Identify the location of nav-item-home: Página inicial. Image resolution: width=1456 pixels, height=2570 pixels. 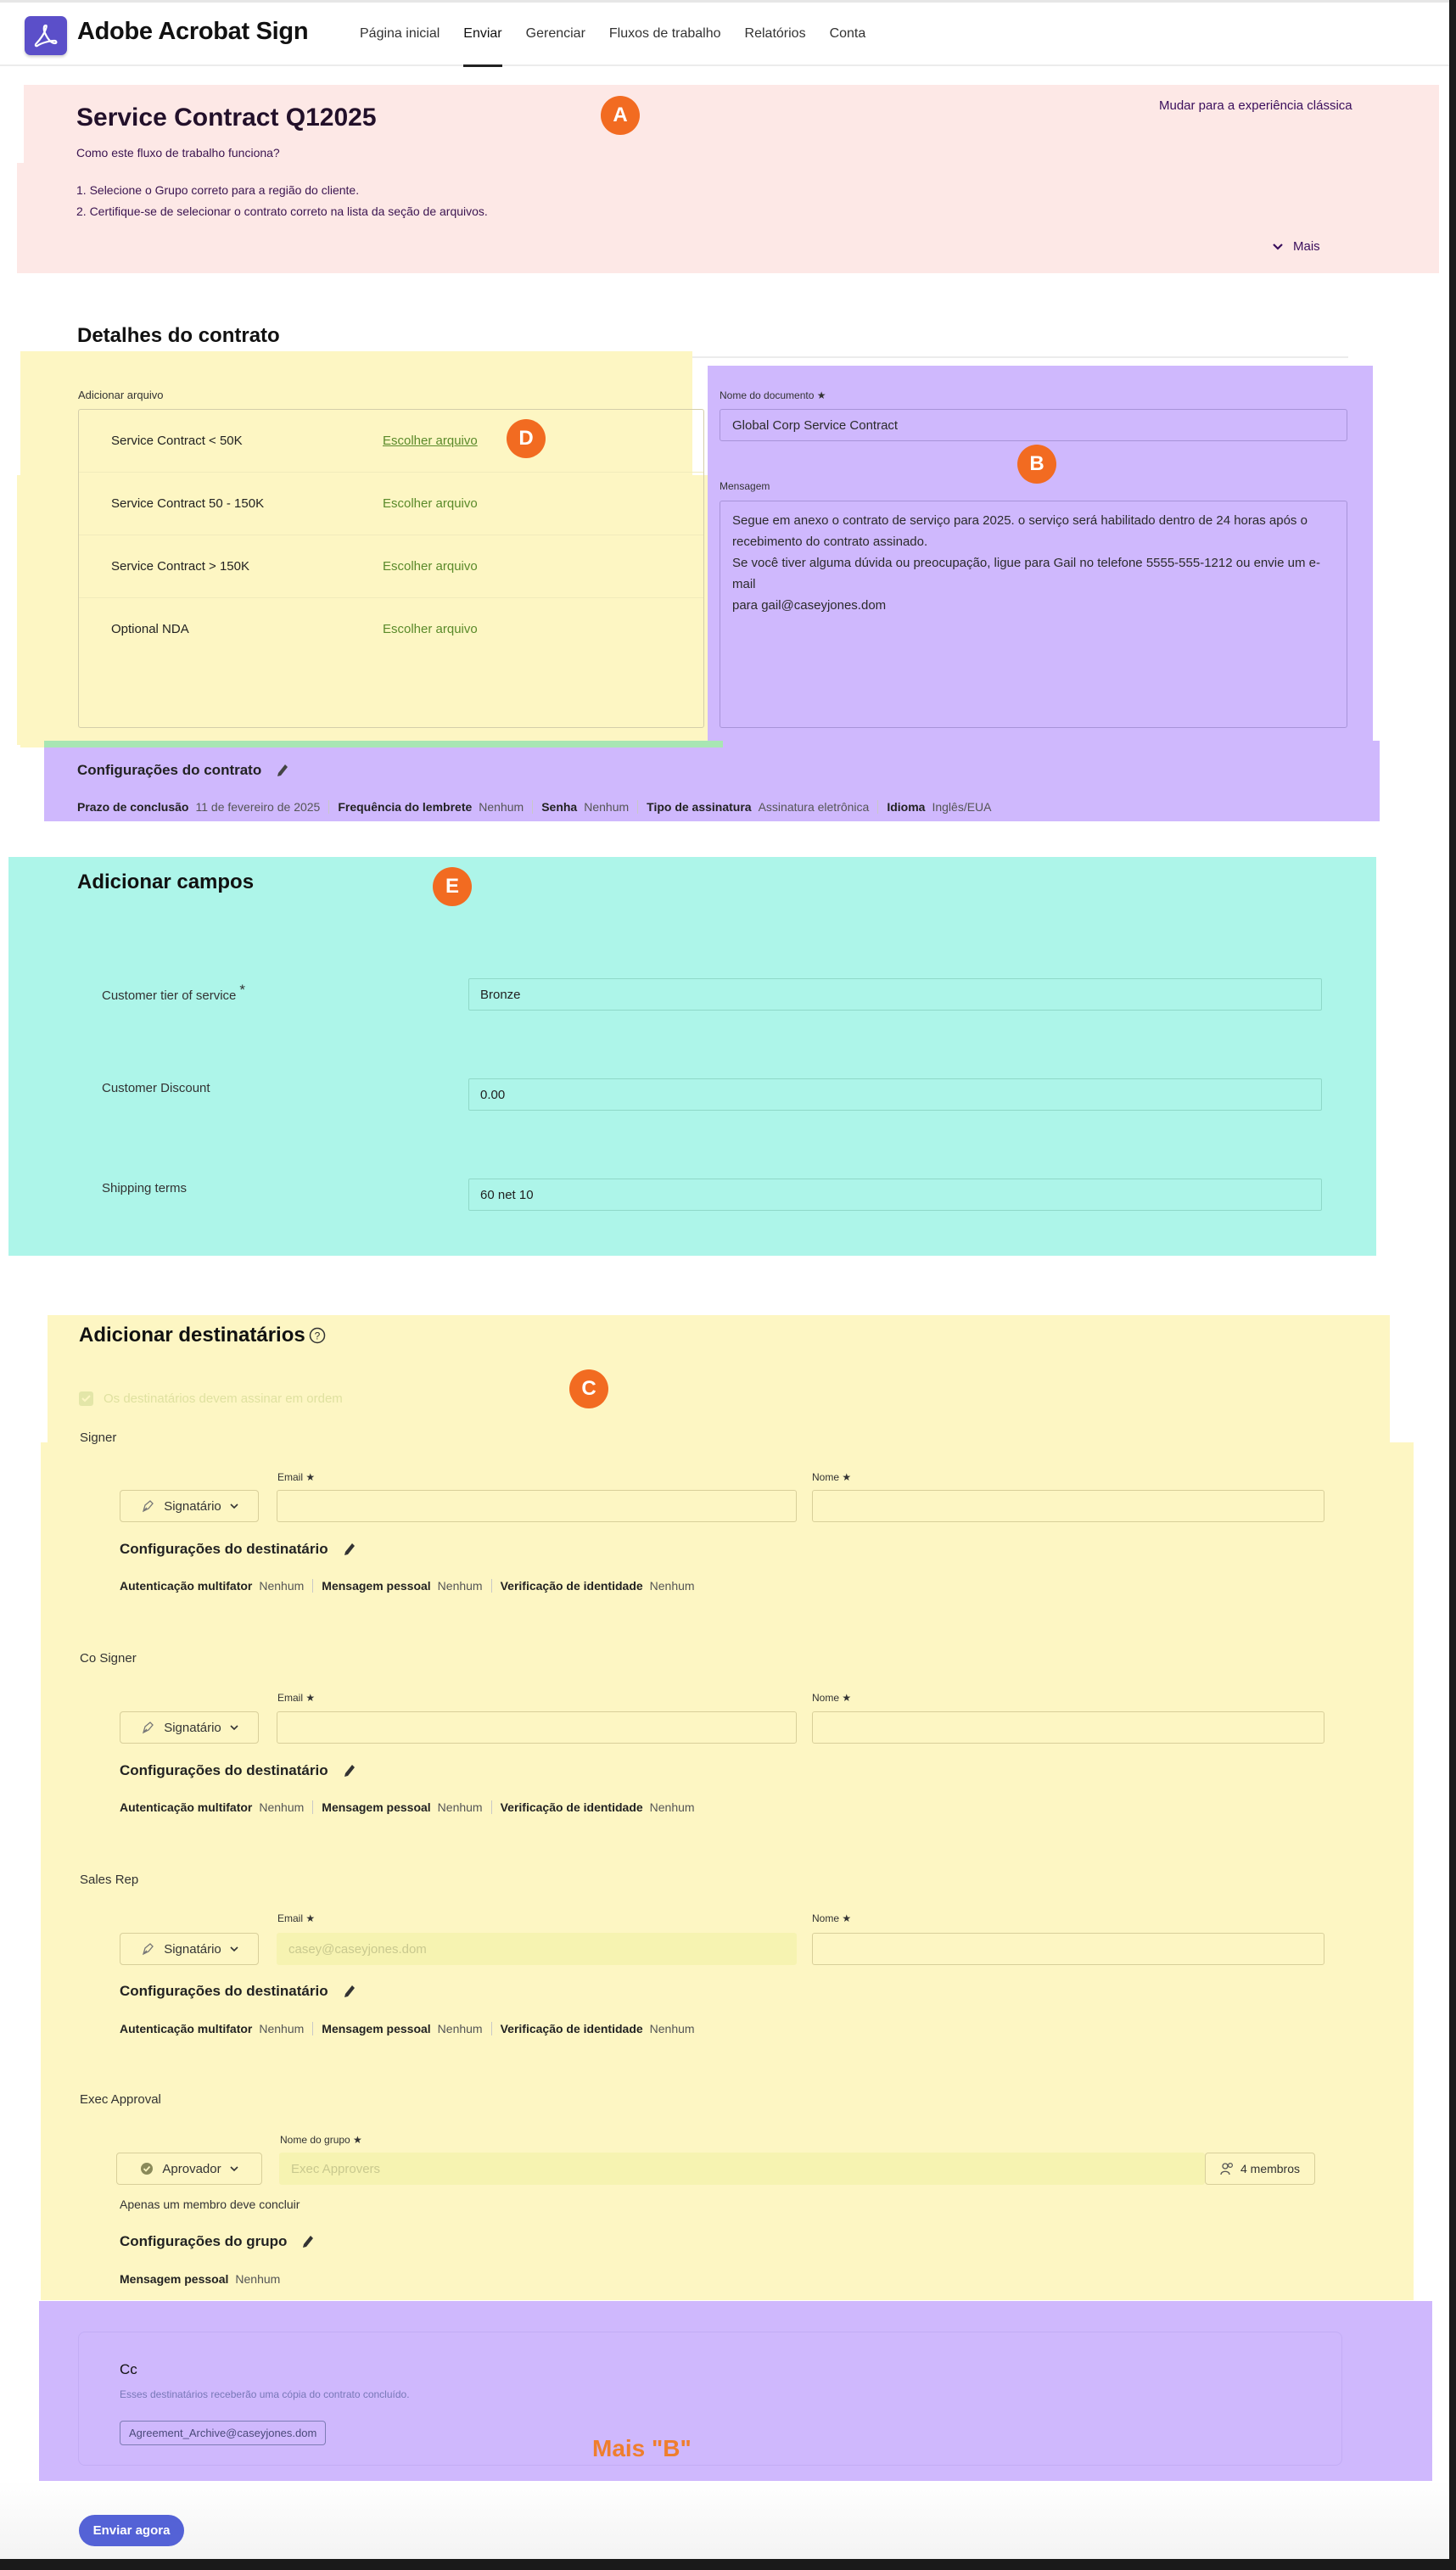
(400, 47).